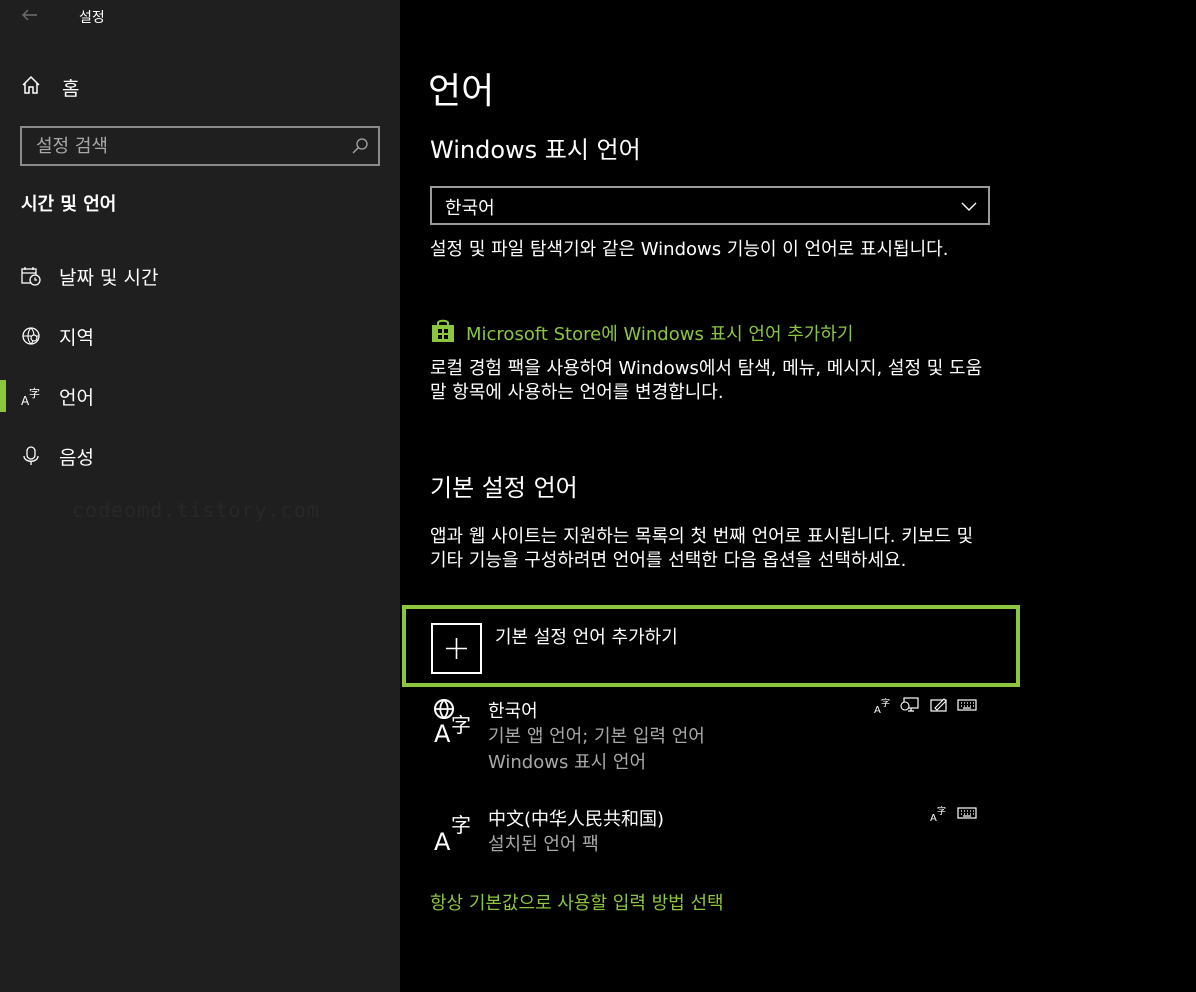  I want to click on search-box, so click(200, 146).